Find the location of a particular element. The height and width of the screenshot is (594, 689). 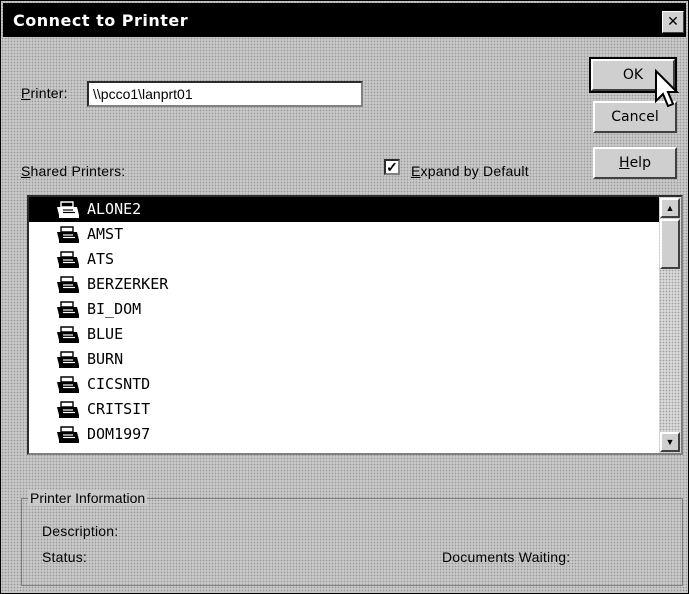

dialog-title: Connect to Printer is located at coordinates (101, 20).